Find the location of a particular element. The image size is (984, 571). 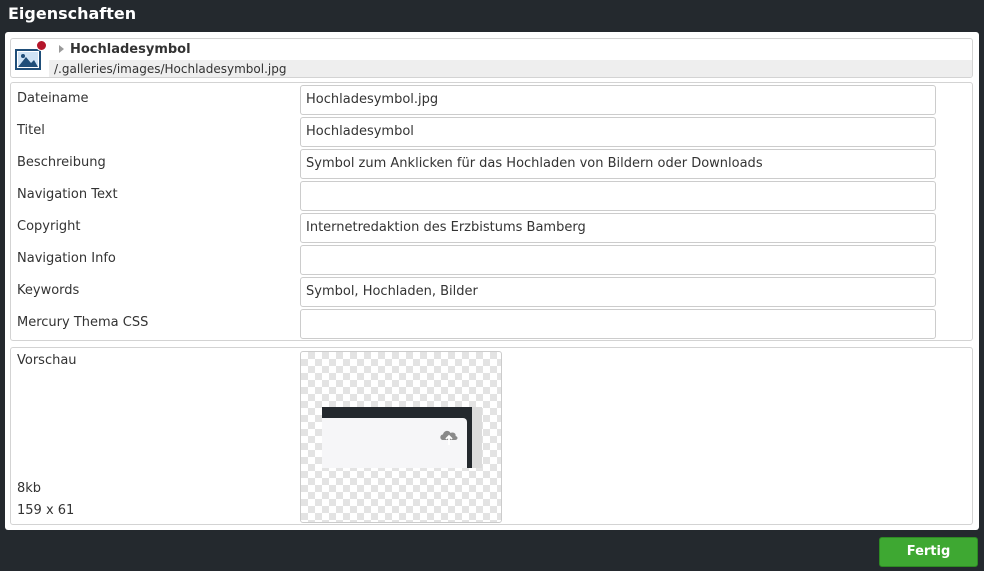

property-label: Navigation Info is located at coordinates (66, 258).